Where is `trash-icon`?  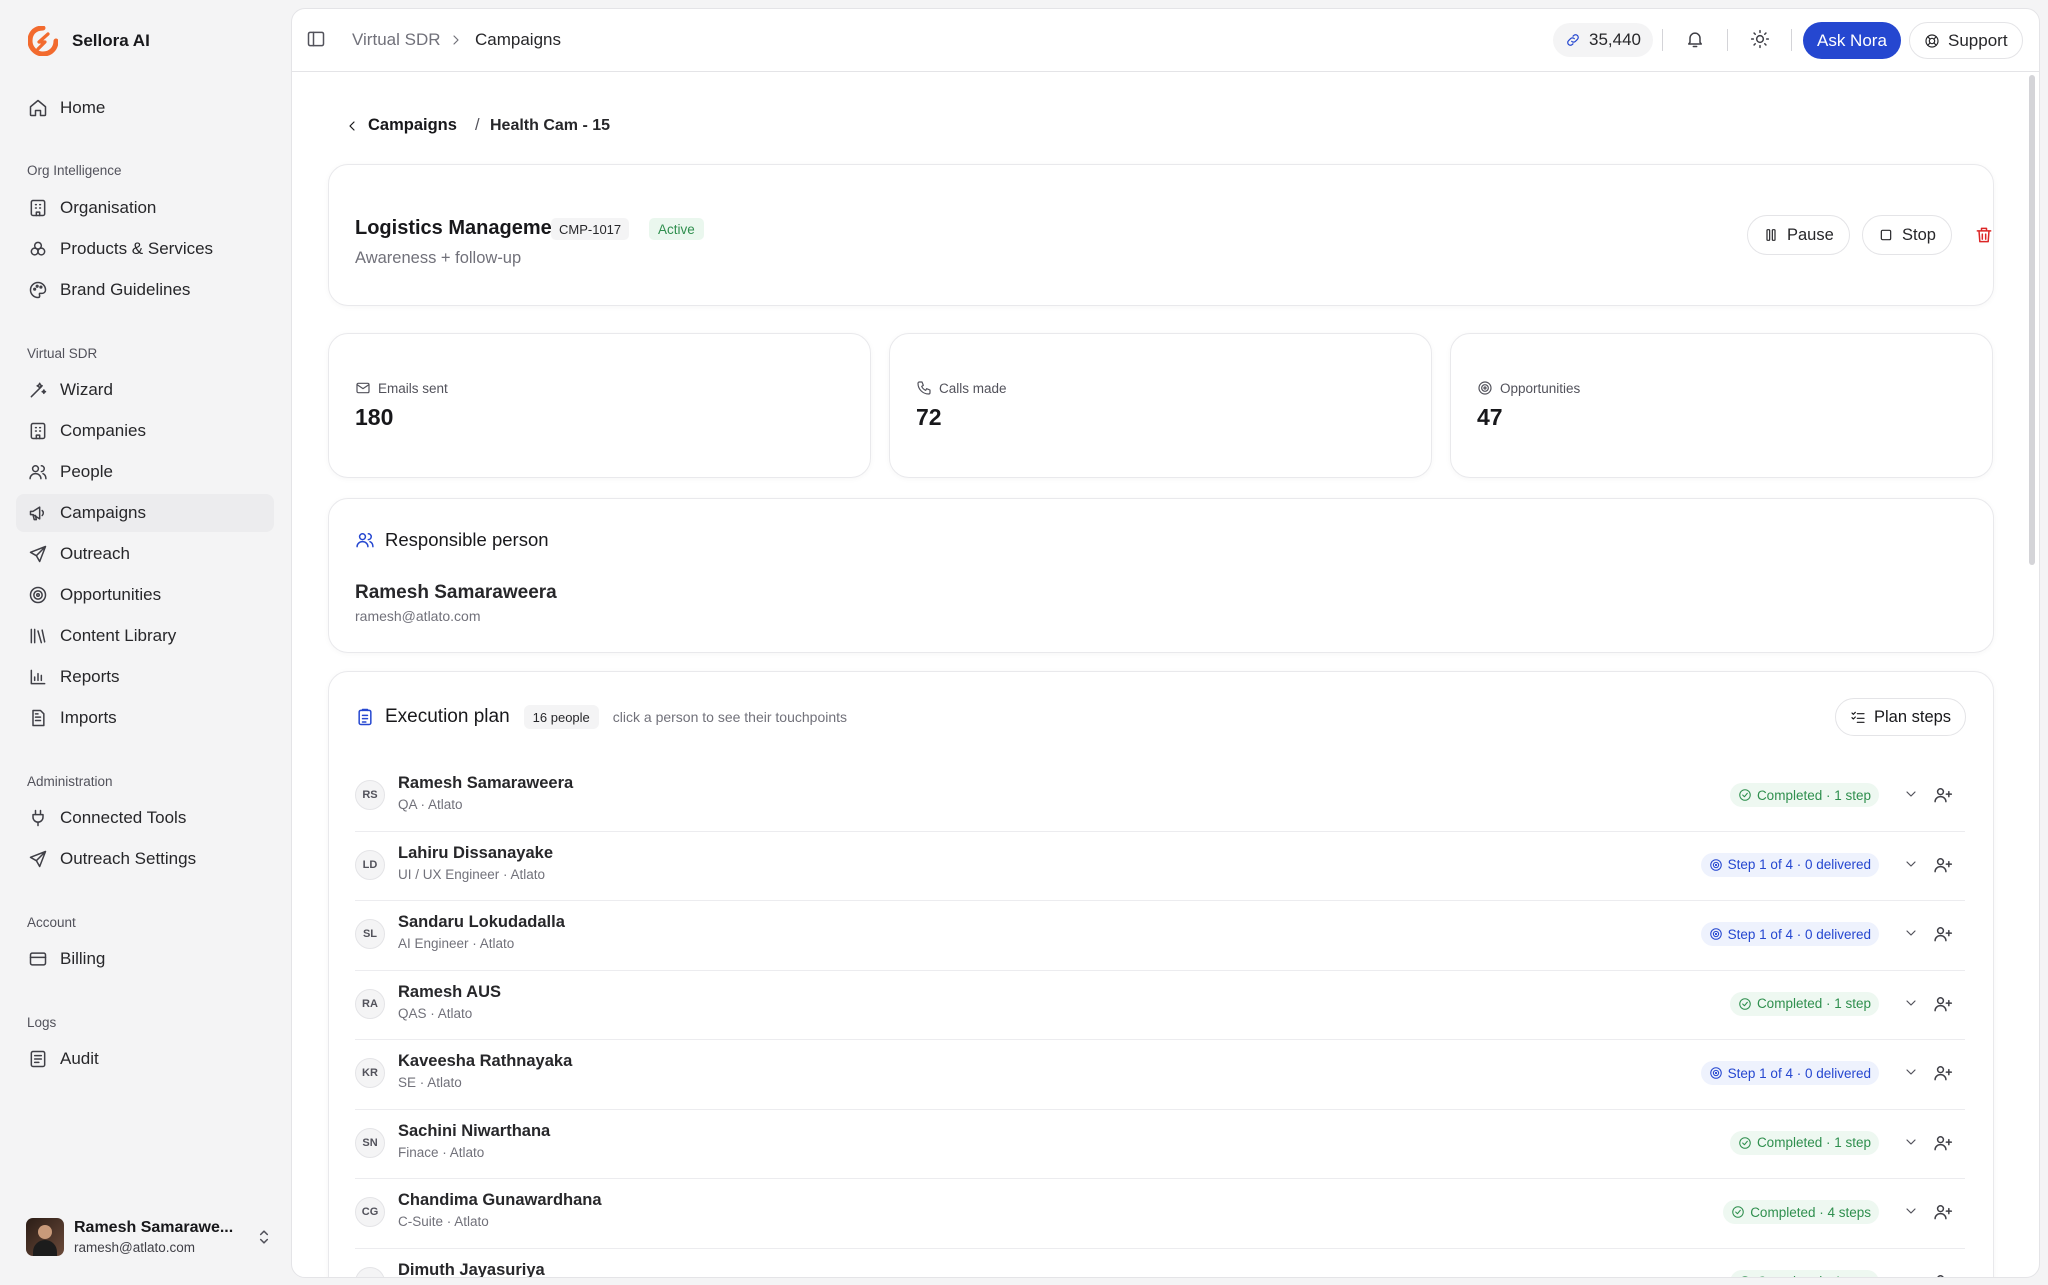
trash-icon is located at coordinates (1984, 235).